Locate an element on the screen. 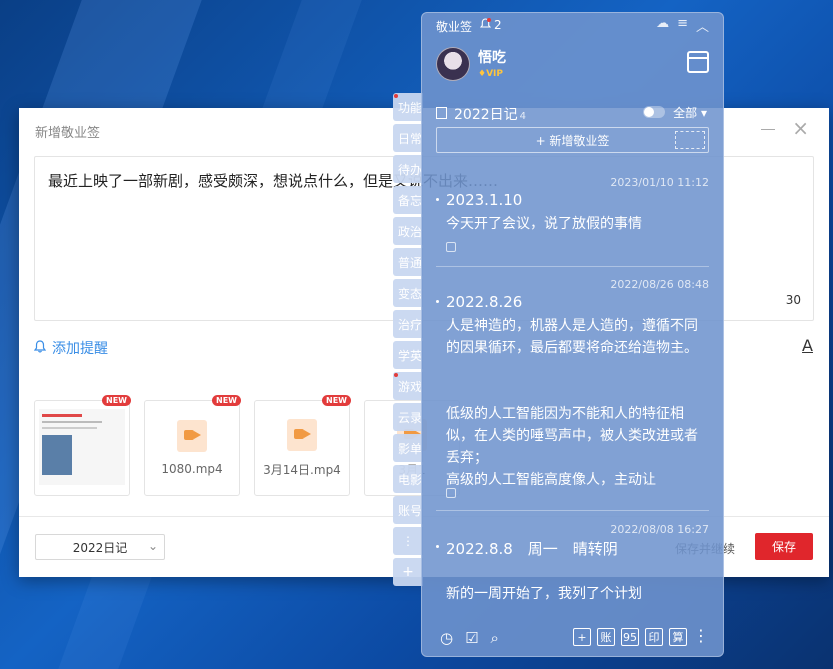  notification-icon is located at coordinates (485, 25).